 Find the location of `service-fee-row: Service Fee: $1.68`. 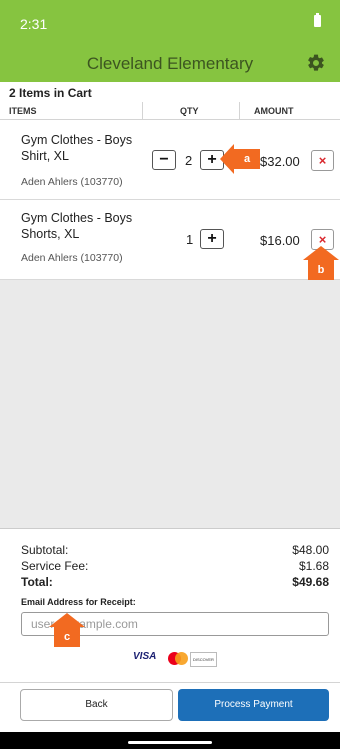

service-fee-row: Service Fee: $1.68 is located at coordinates (175, 566).